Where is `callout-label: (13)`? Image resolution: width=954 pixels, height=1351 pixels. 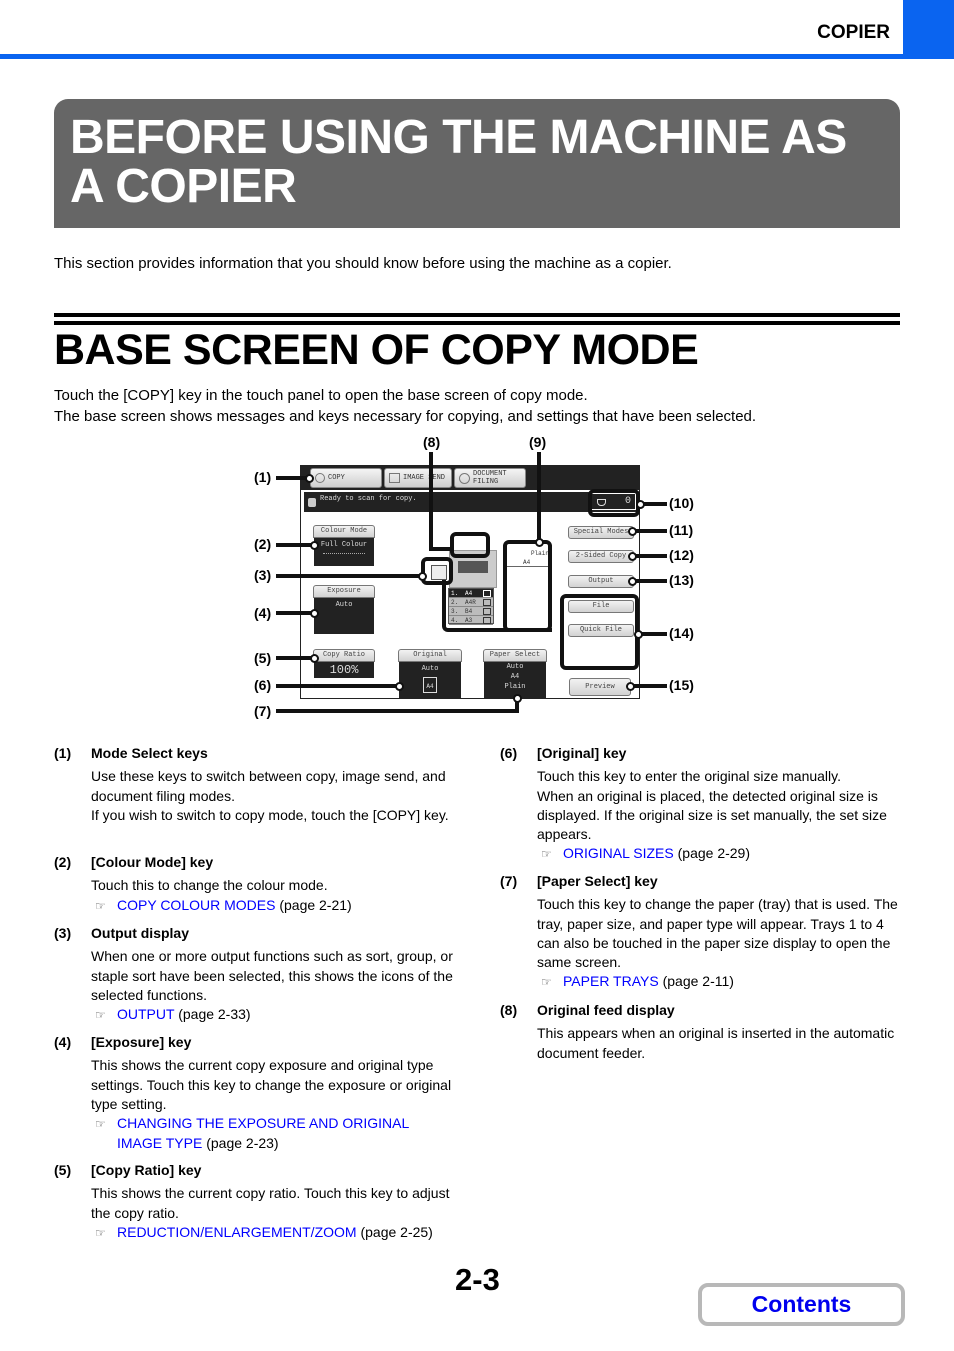
callout-label: (13) is located at coordinates (681, 580).